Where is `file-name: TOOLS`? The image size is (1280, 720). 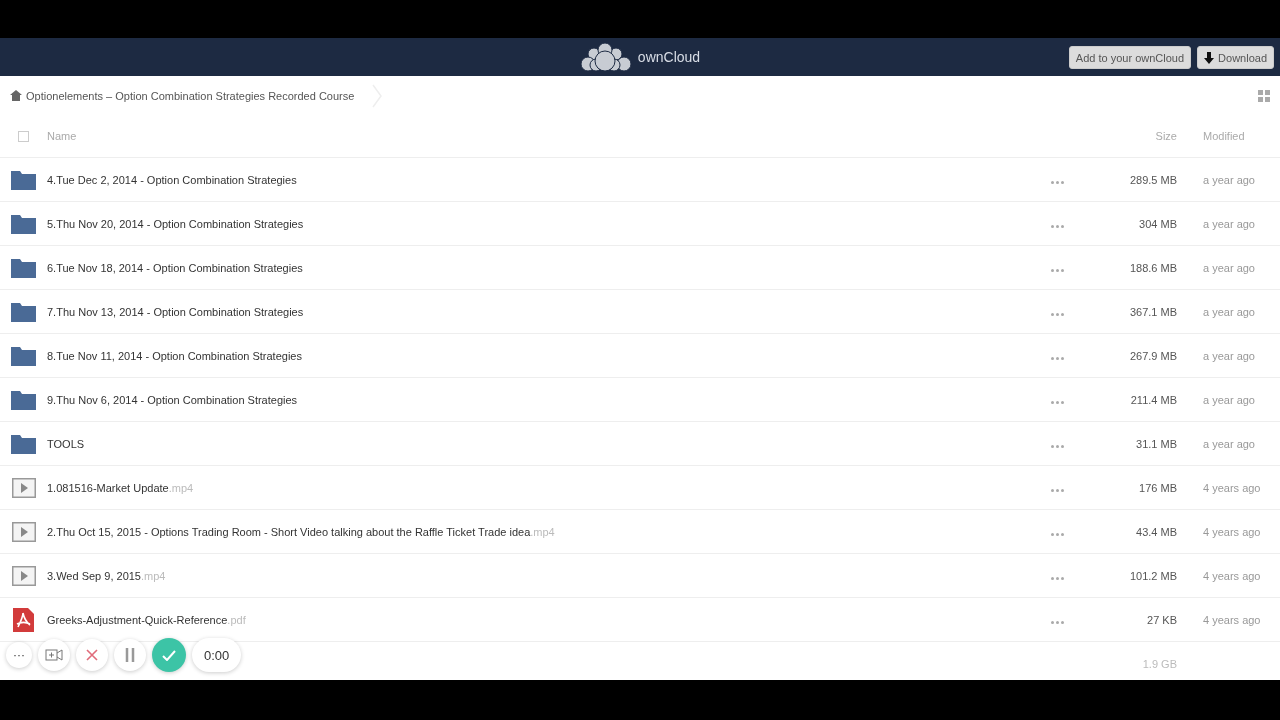
file-name: TOOLS is located at coordinates (546, 443).